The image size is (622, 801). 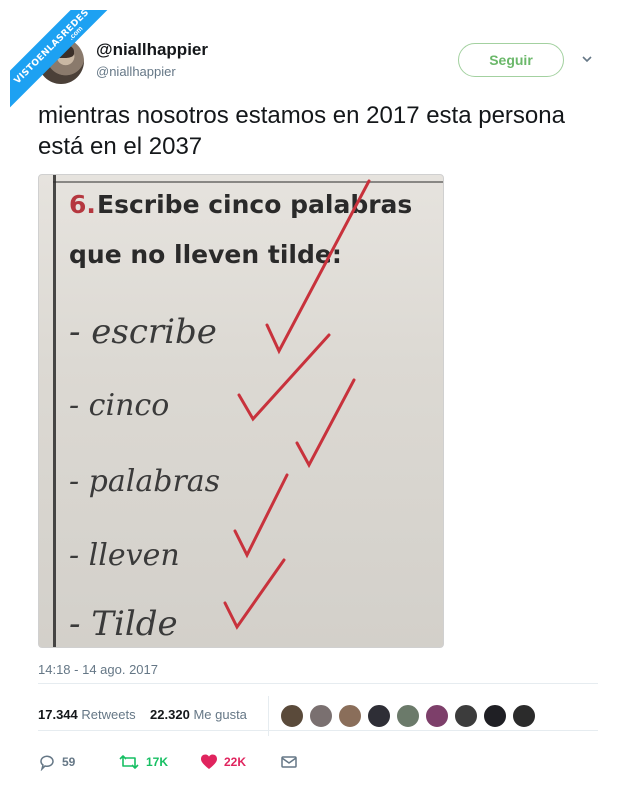 I want to click on likes-label: Me gusta, so click(x=219, y=714).